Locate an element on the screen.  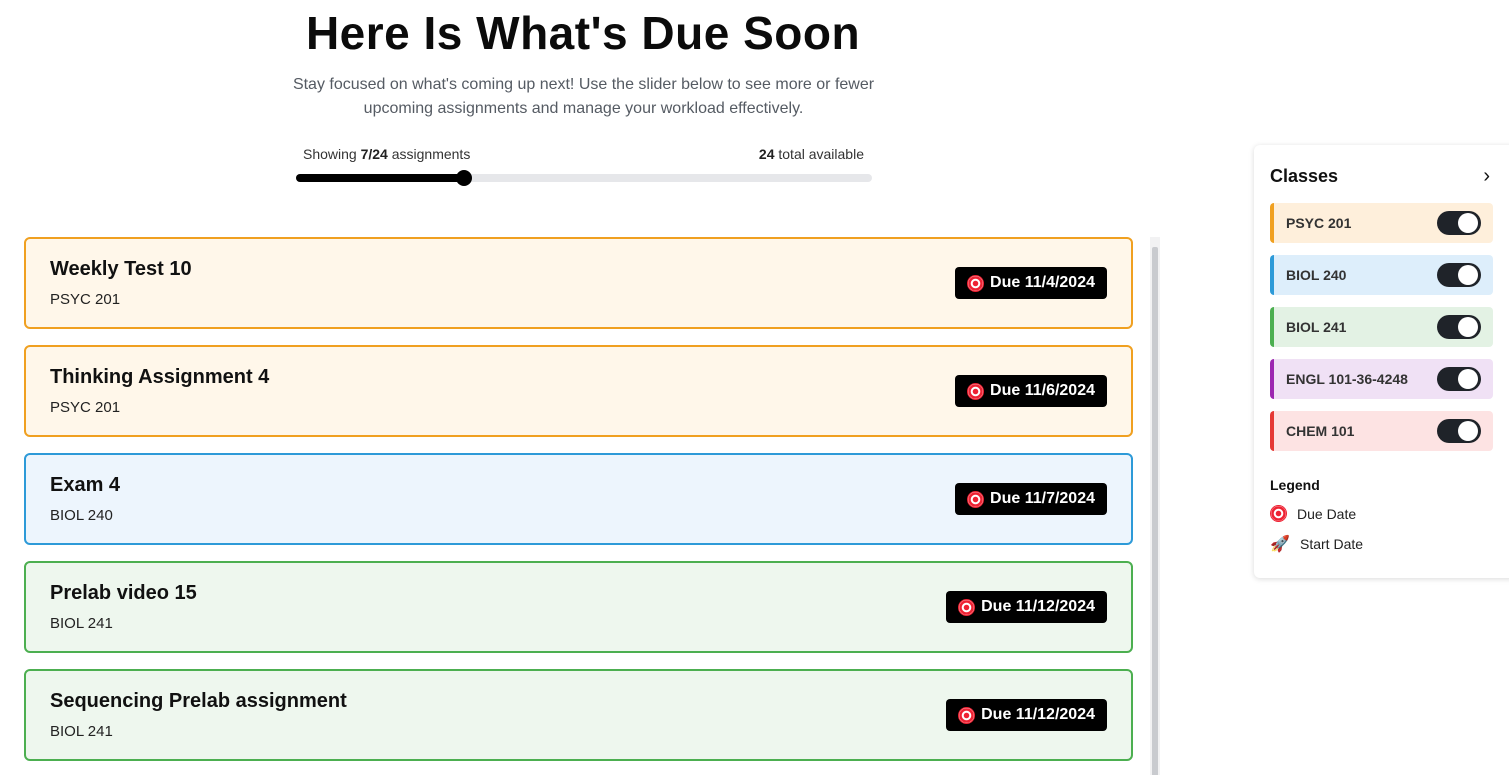
rocket-icon: 🚀 is located at coordinates (1280, 544).